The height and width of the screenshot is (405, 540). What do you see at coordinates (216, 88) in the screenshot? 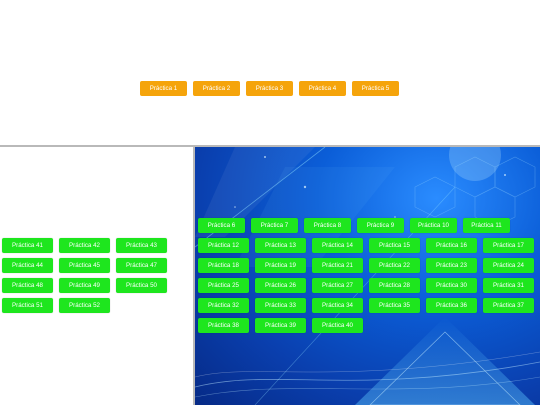
I see `practice-button-2: Práctica 2` at bounding box center [216, 88].